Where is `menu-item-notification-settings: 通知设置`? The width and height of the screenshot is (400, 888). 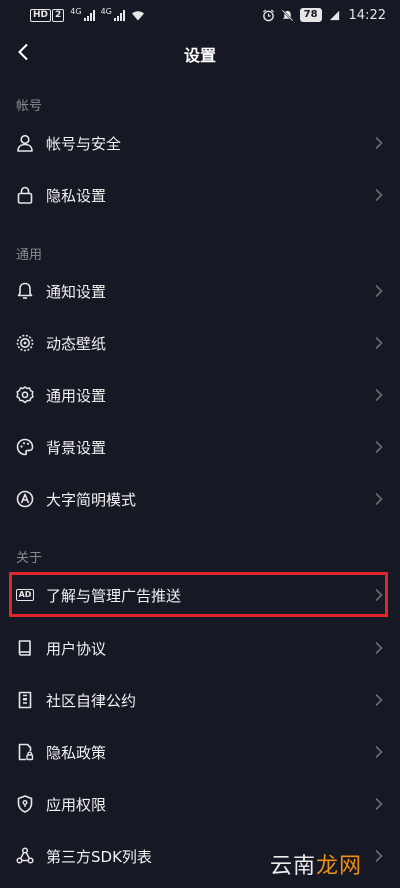 menu-item-notification-settings: 通知设置 is located at coordinates (200, 291).